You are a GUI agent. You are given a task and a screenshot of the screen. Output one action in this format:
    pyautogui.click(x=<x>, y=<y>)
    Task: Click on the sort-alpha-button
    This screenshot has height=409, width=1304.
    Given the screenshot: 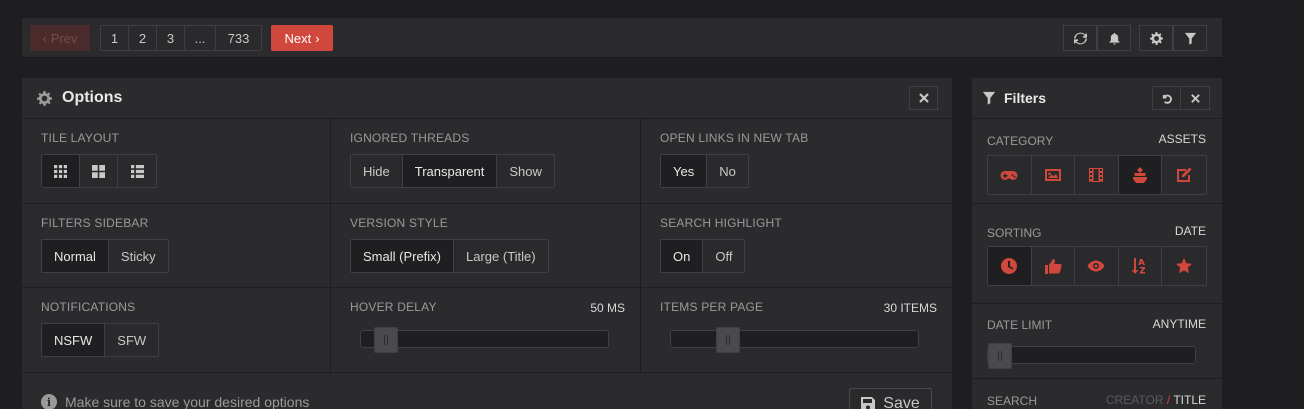 What is the action you would take?
    pyautogui.click(x=1140, y=266)
    